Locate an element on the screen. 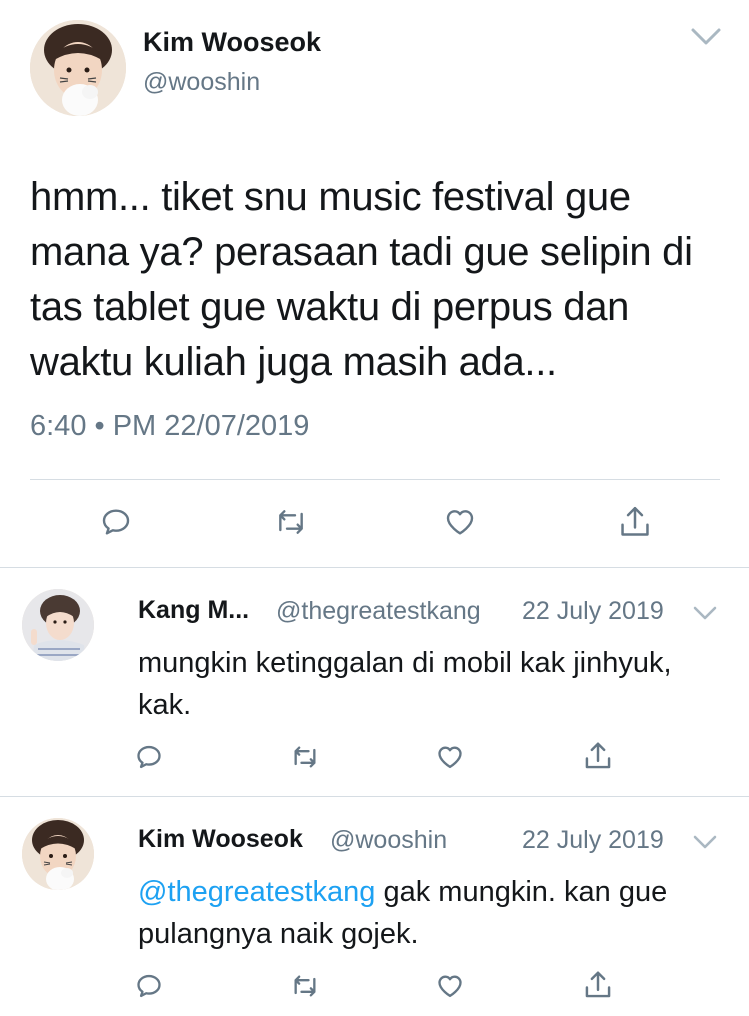  mention-link: @thegreatestkang is located at coordinates (256, 892).